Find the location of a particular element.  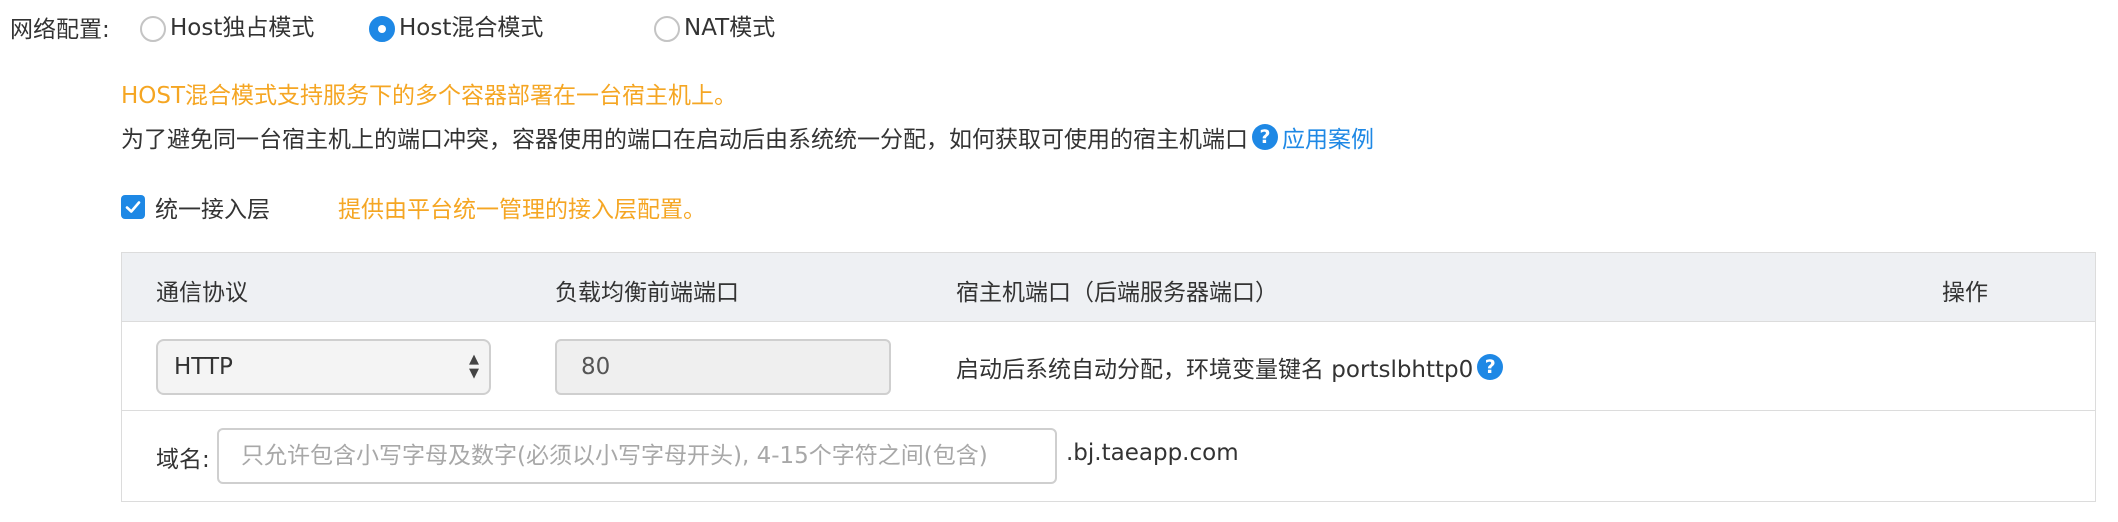

header-lb-port: 负载均衡前端端口 is located at coordinates (647, 293).